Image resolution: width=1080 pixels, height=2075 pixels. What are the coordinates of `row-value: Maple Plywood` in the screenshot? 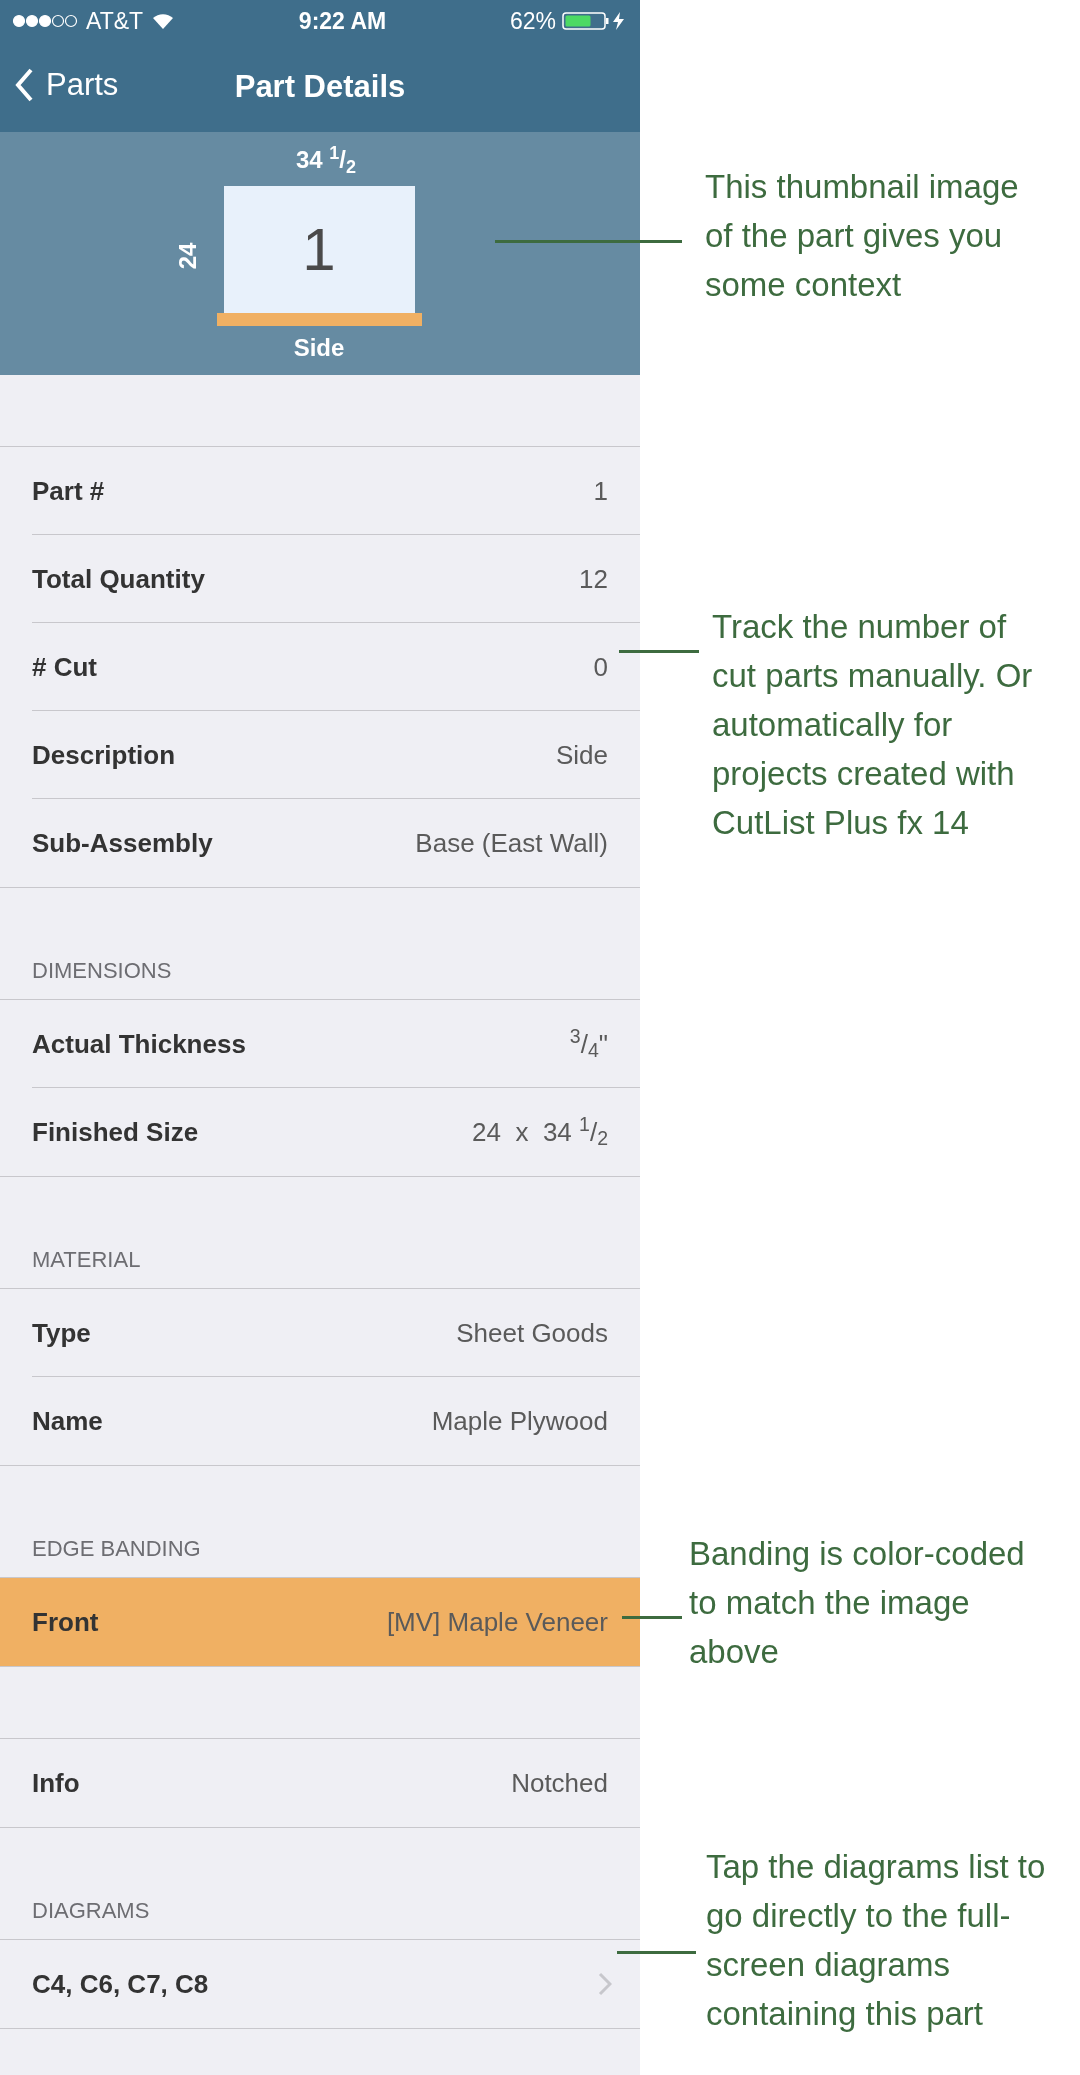 It's located at (519, 1421).